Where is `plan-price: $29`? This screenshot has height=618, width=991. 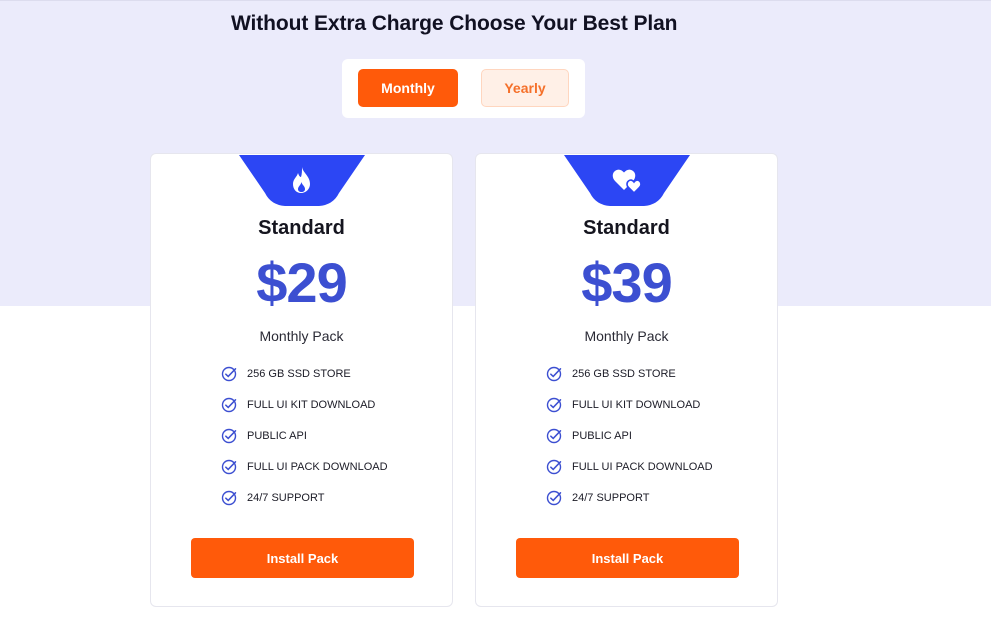
plan-price: $29 is located at coordinates (301, 282).